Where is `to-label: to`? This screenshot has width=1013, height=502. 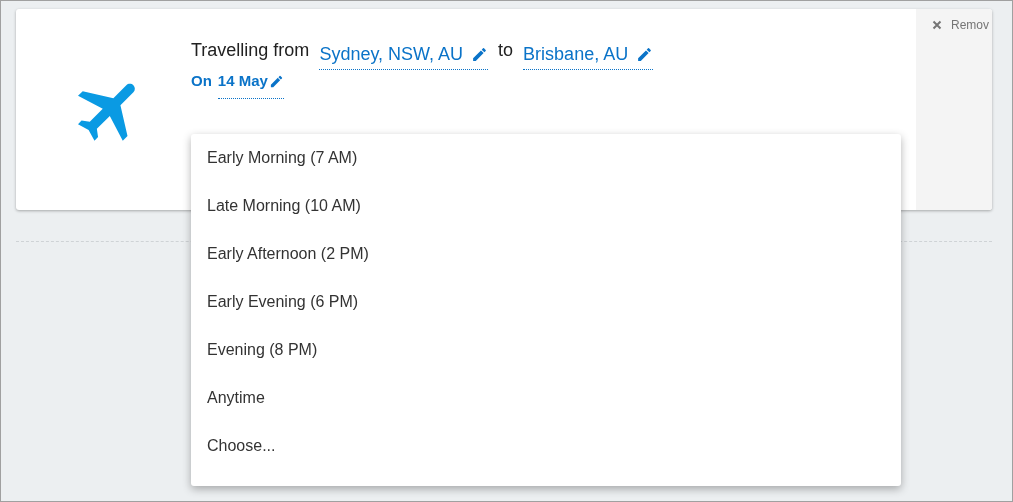 to-label: to is located at coordinates (506, 50).